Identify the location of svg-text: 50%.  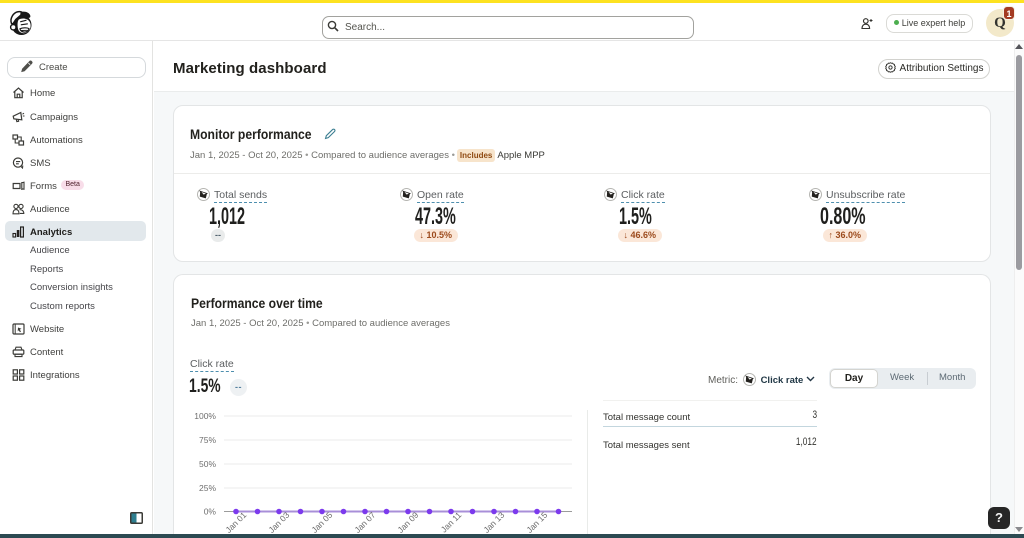
(207, 464).